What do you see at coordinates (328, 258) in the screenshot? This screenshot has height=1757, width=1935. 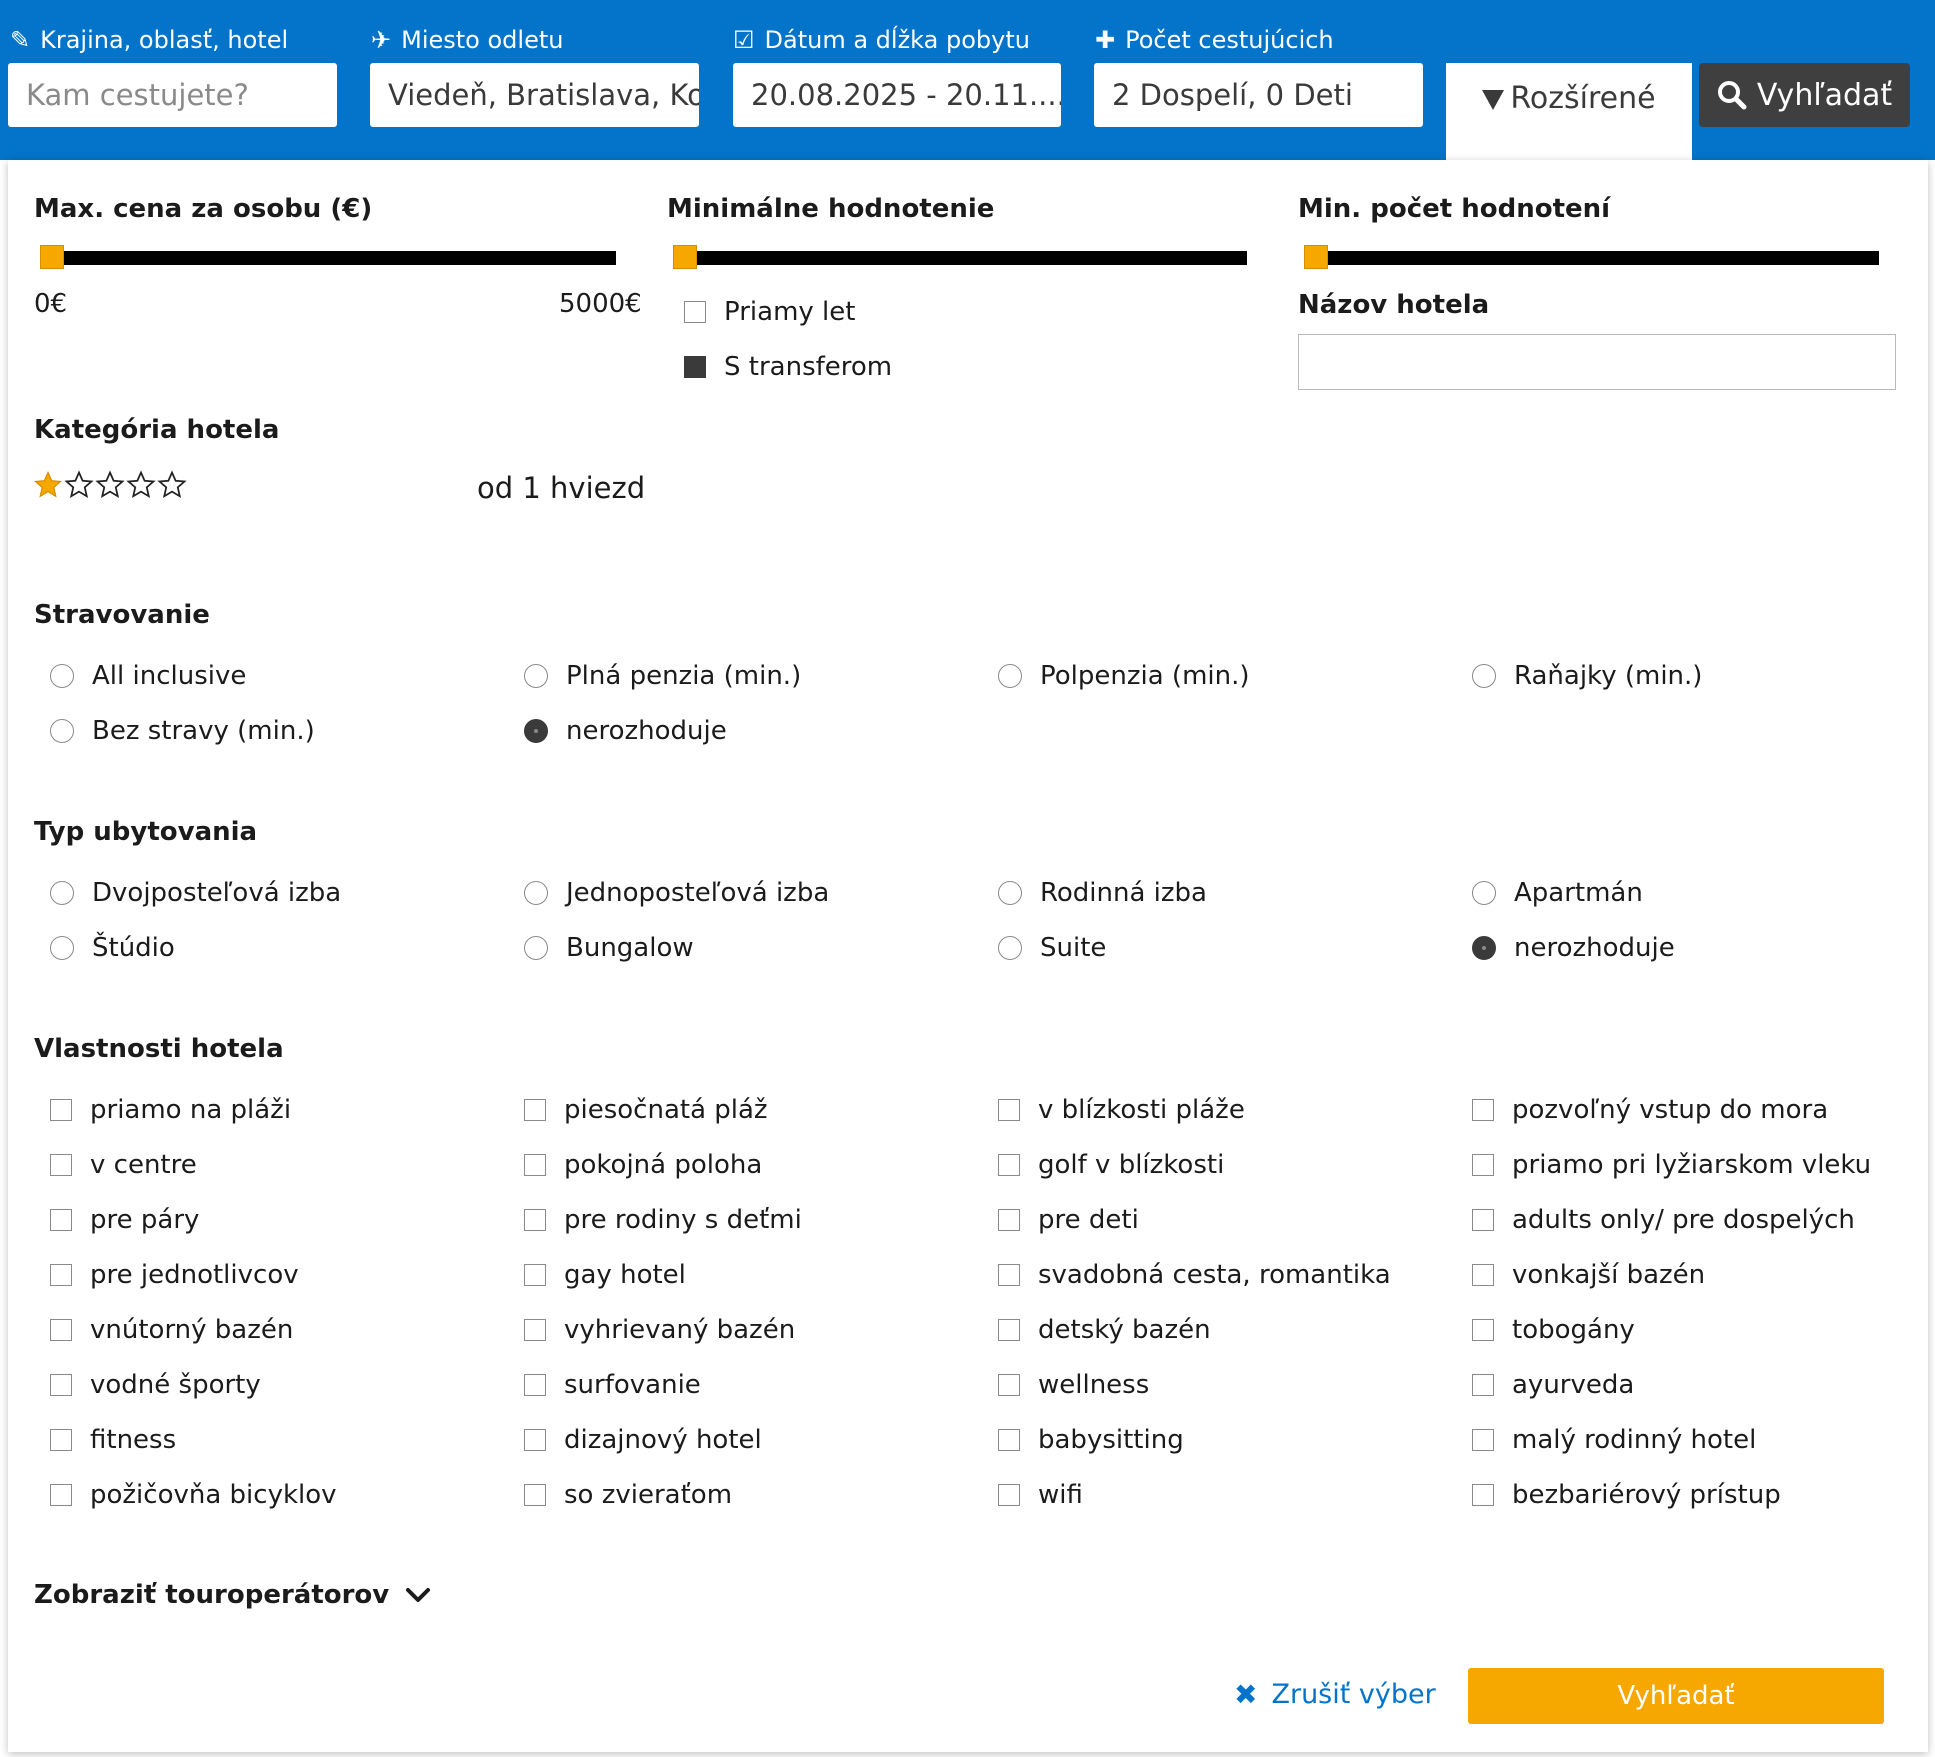 I see `max-price-slider-track` at bounding box center [328, 258].